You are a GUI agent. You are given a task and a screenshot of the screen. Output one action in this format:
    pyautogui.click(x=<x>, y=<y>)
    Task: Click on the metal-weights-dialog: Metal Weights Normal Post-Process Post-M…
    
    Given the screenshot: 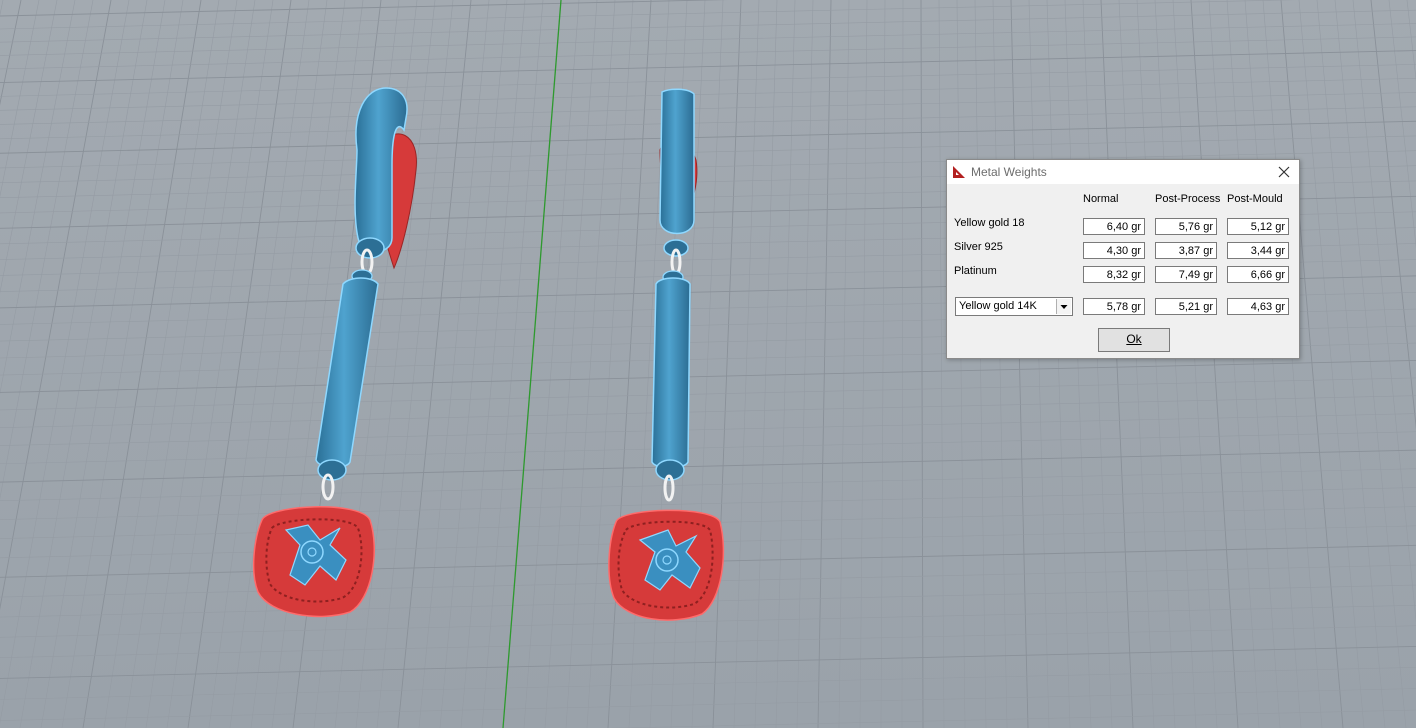 What is the action you would take?
    pyautogui.click(x=1123, y=259)
    